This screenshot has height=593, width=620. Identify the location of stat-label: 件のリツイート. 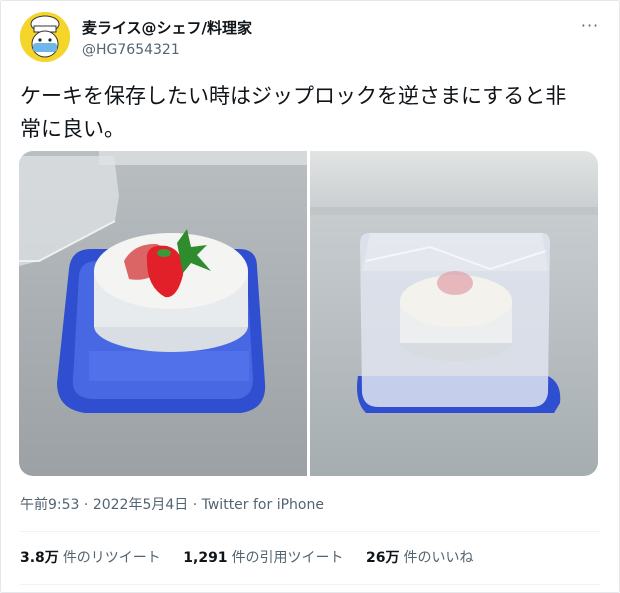
(111, 558).